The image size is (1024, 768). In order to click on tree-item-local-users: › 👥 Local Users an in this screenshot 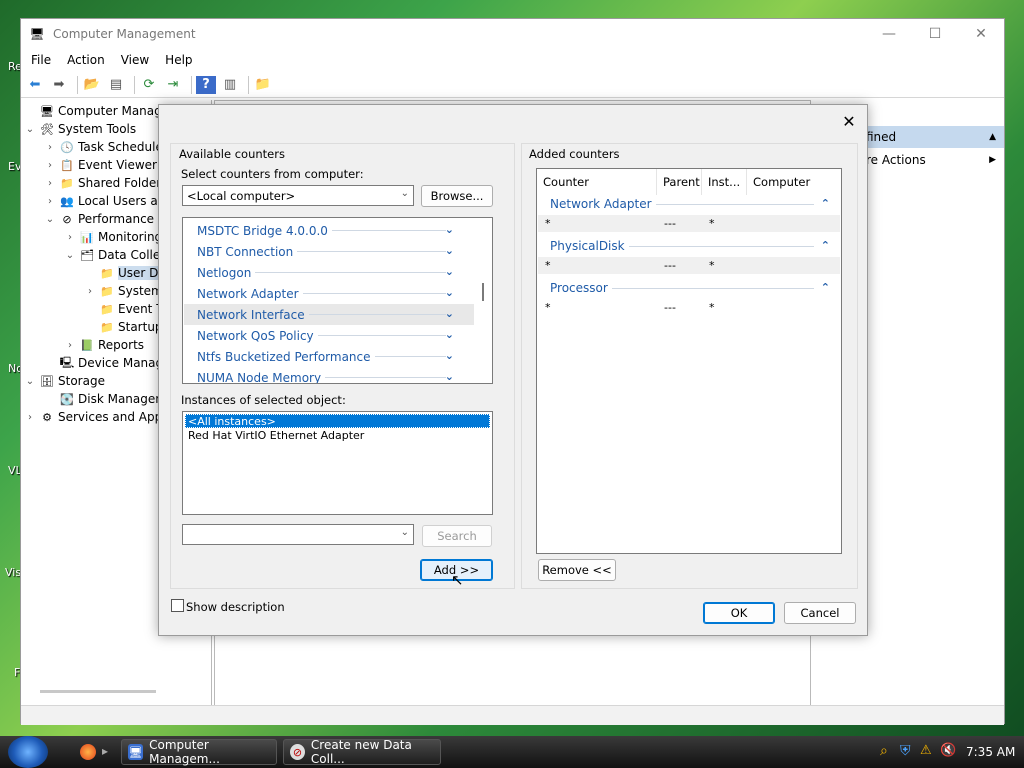, I will do `click(104, 201)`.